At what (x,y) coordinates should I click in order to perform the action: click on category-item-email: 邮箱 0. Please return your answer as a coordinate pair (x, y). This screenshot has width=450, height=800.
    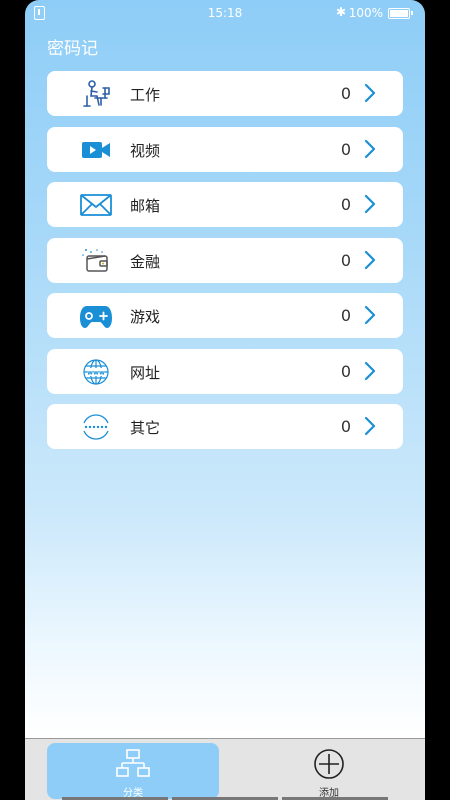
    Looking at the image, I should click on (225, 204).